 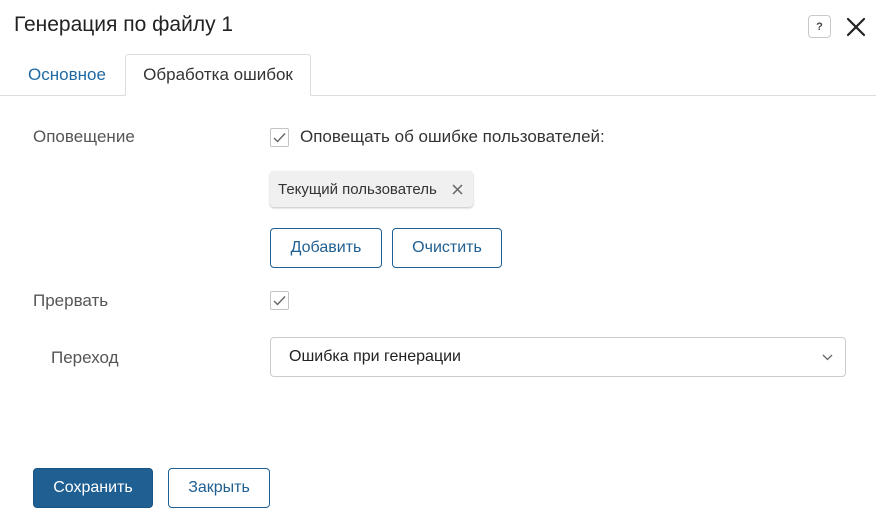 I want to click on question-icon: ?, so click(x=819, y=26).